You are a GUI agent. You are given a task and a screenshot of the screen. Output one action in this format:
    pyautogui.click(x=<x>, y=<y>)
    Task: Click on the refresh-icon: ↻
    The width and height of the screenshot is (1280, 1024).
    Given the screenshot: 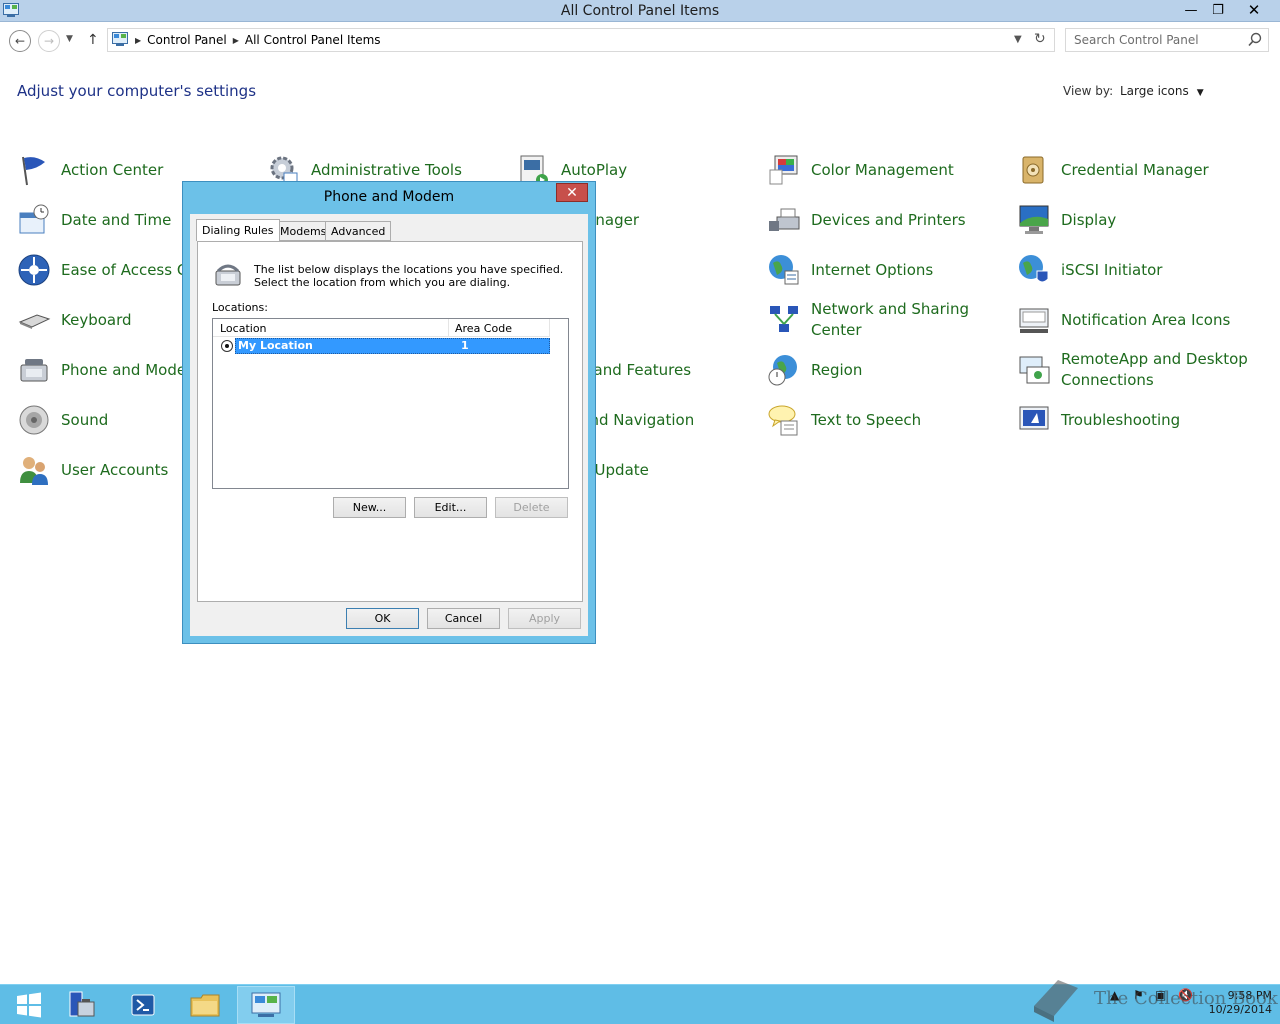 What is the action you would take?
    pyautogui.click(x=1040, y=39)
    